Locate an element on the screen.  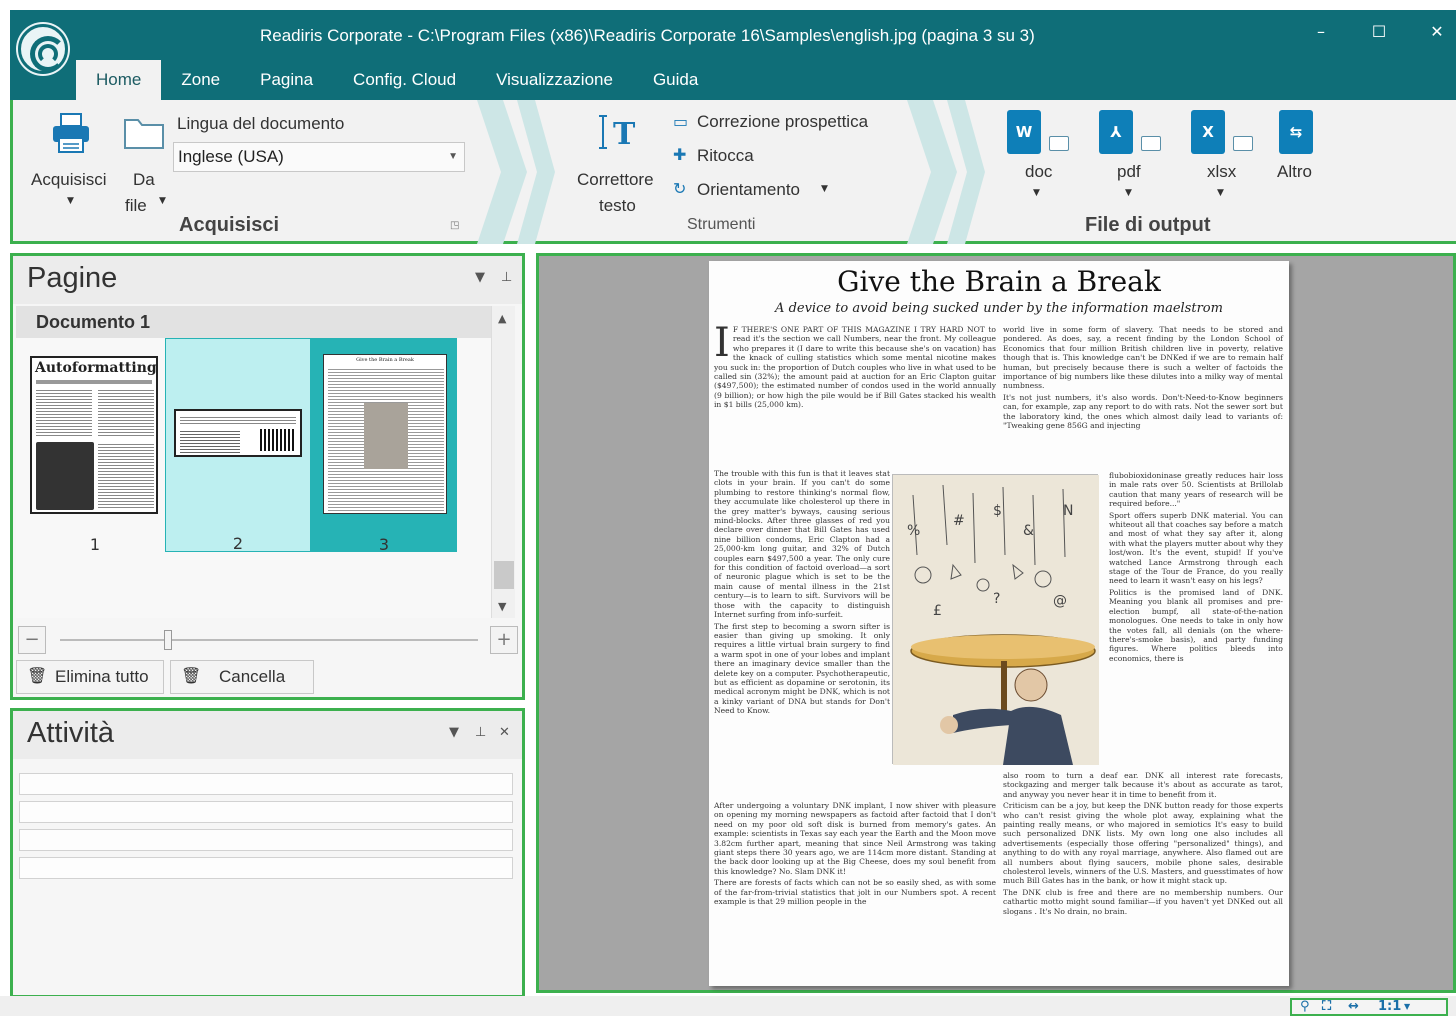
page-number: 2 is located at coordinates (238, 543).